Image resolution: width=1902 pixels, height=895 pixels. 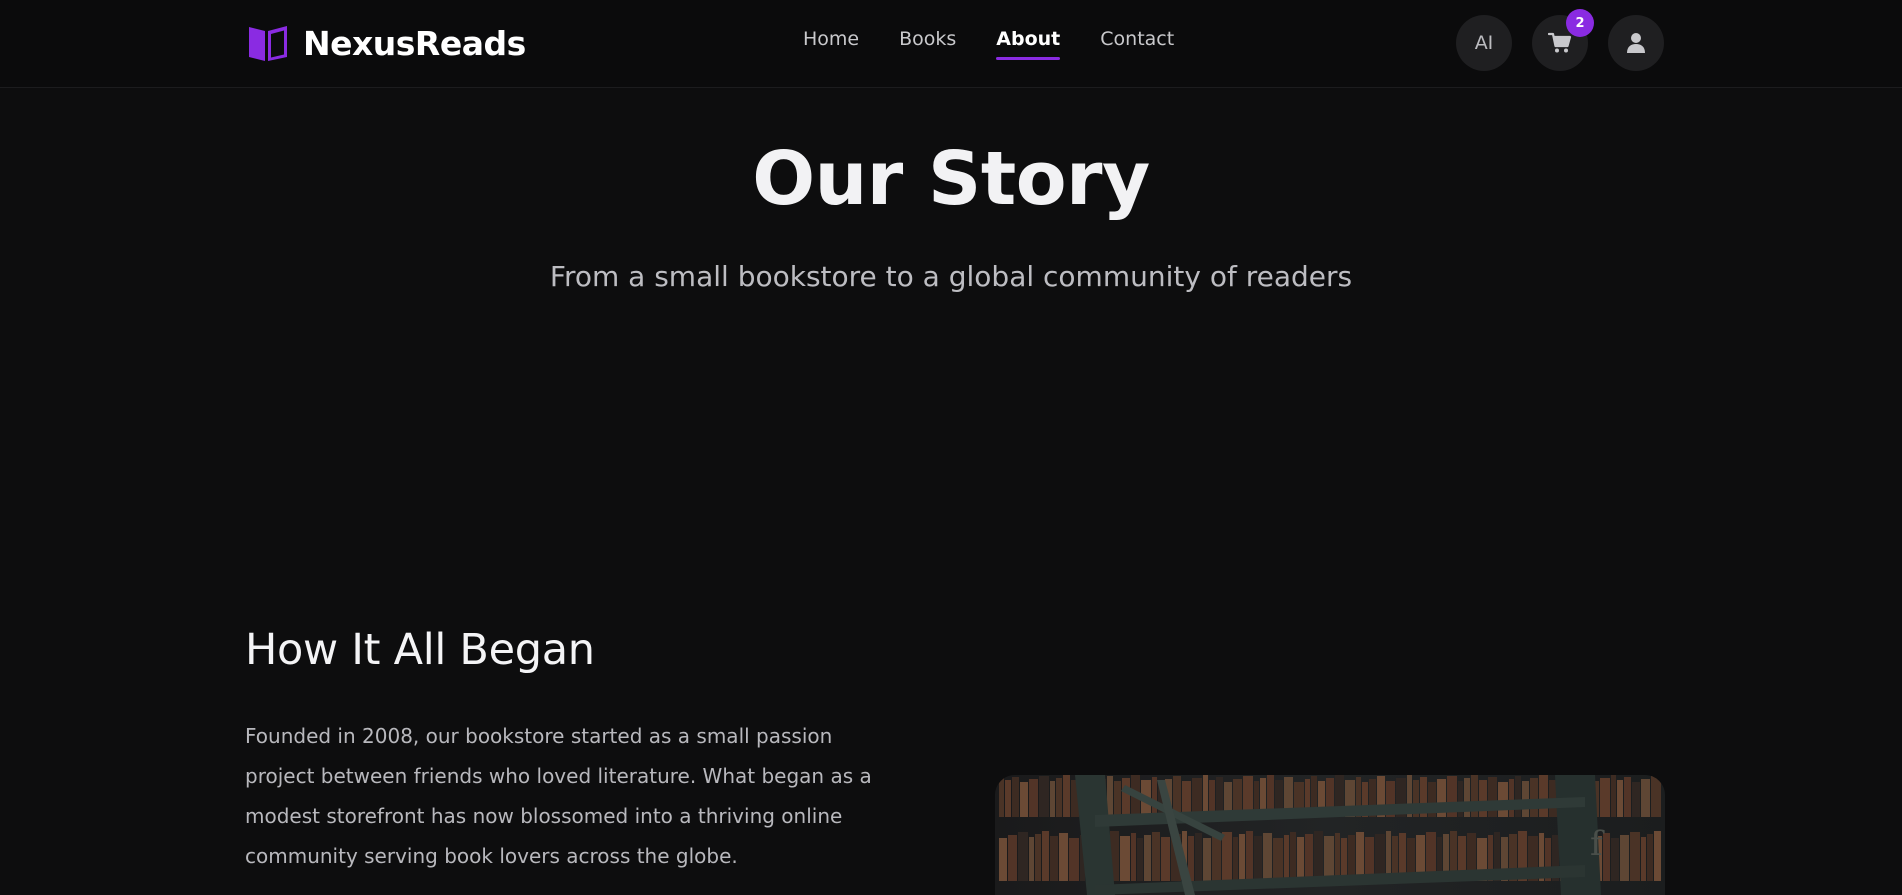 I want to click on main-nav: Home Books About Contact, so click(x=988, y=44).